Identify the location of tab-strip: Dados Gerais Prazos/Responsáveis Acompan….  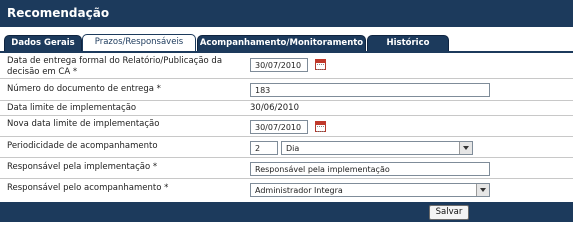
(286, 40).